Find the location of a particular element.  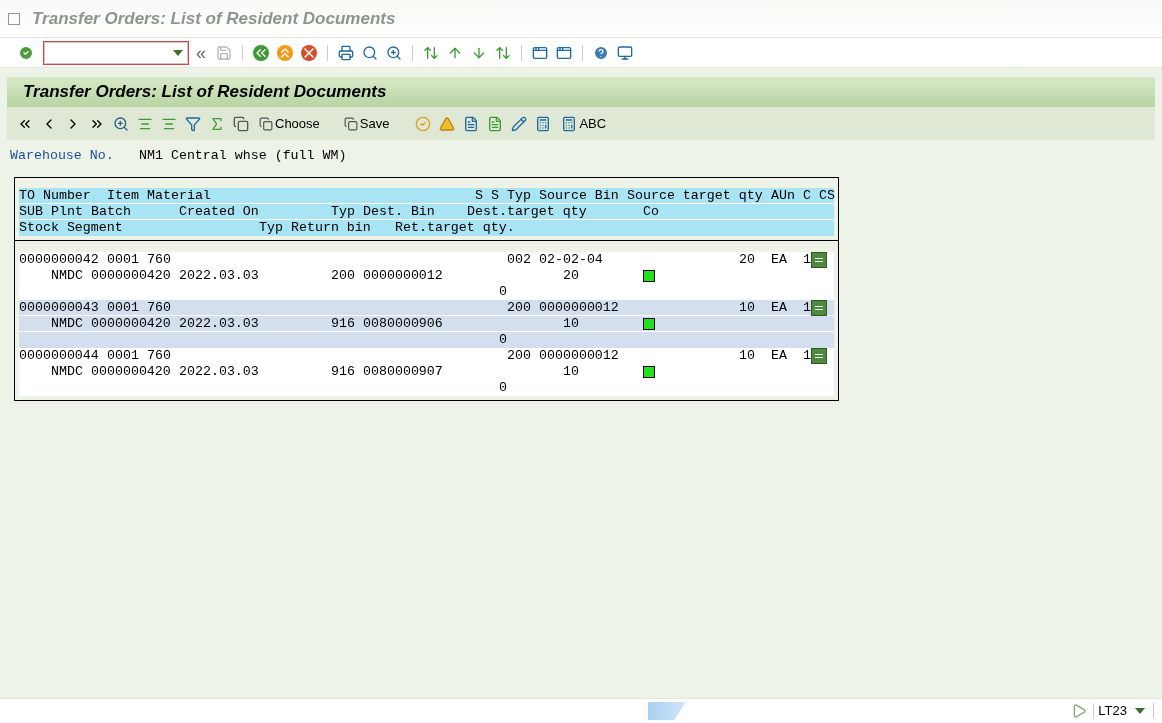

column-heading: Stock Segment is located at coordinates (71, 228).